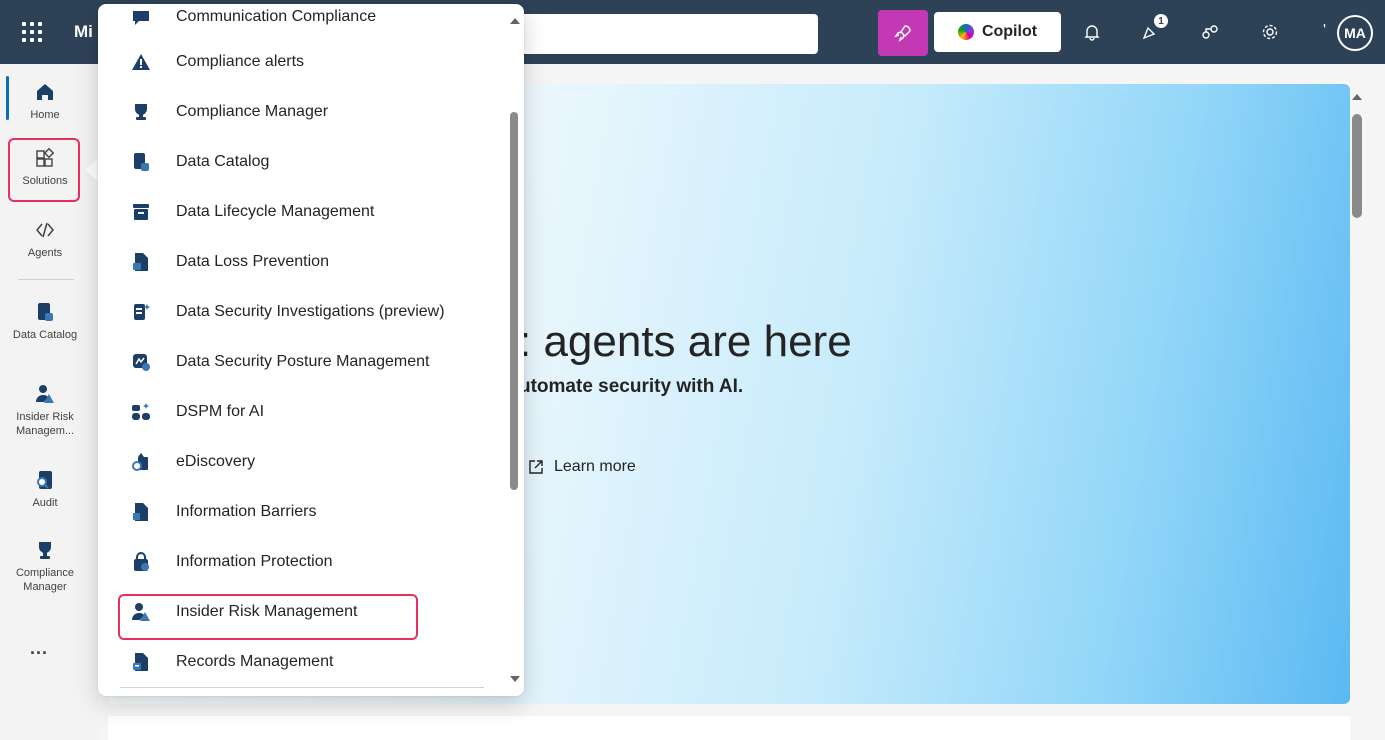 The image size is (1385, 740). I want to click on flyout-item-ediscovery: eDiscovery, so click(310, 462).